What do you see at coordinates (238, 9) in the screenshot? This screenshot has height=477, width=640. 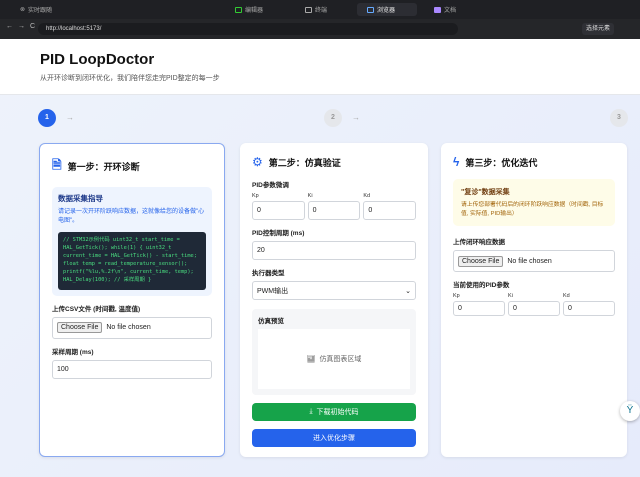 I see `editor-icon` at bounding box center [238, 9].